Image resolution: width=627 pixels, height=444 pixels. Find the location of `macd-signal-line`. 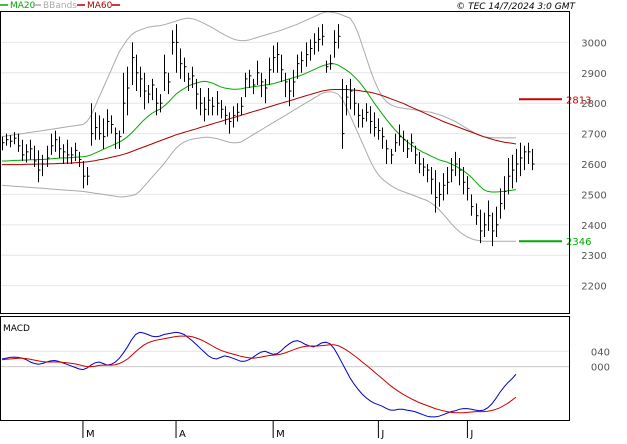

macd-signal-line is located at coordinates (259, 374).